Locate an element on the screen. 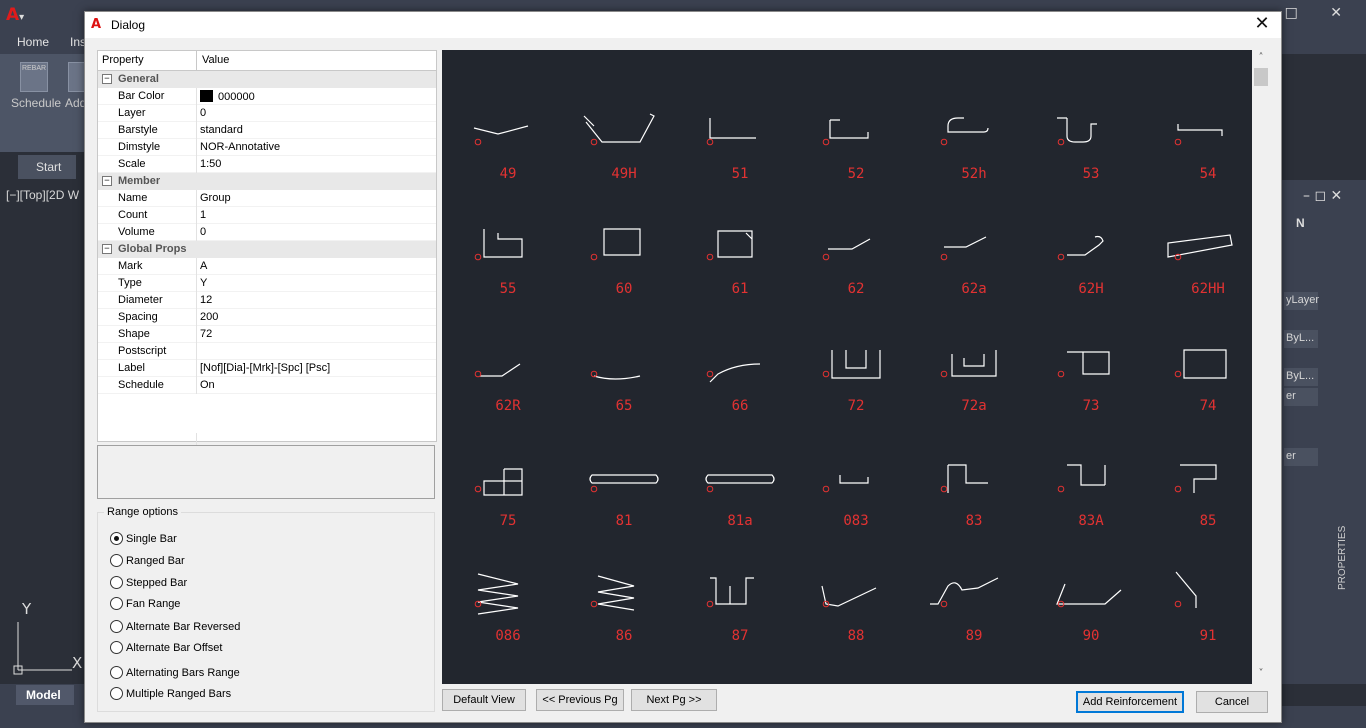  shape-tile-62: 62 is located at coordinates (846, 267).